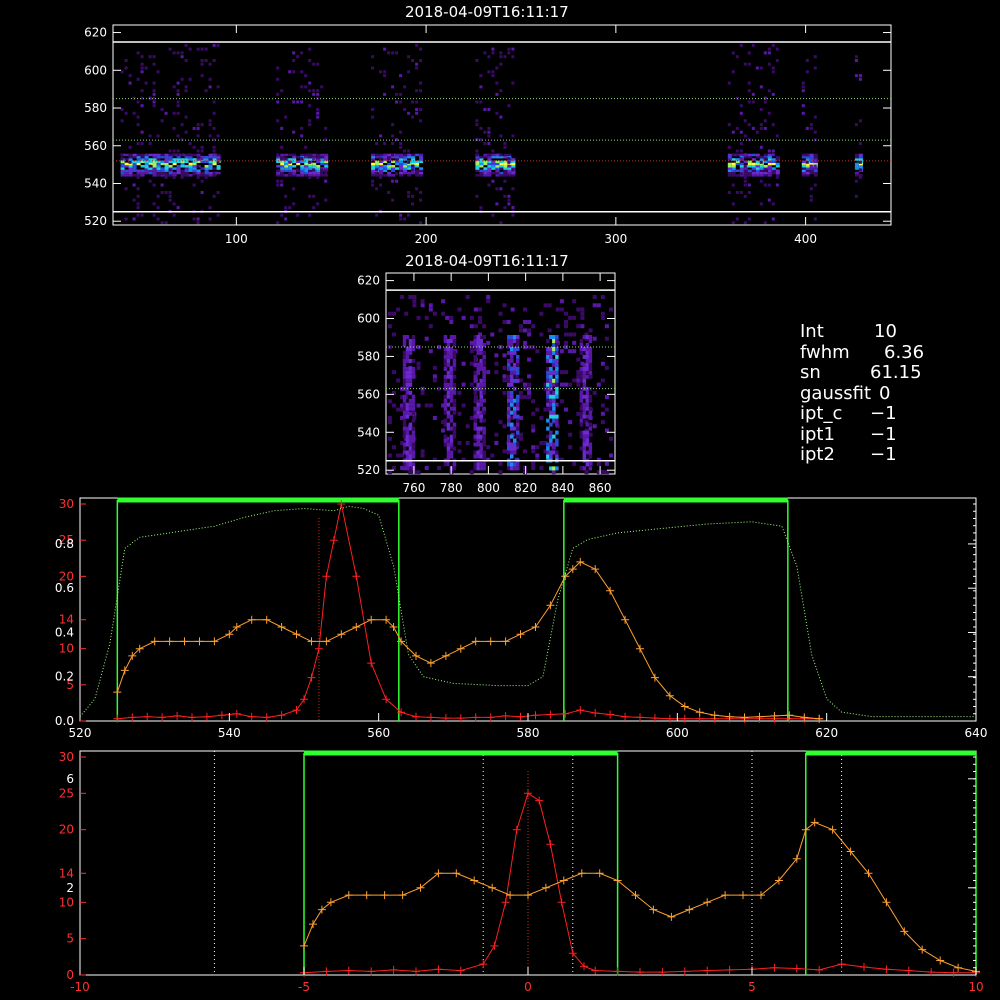 This screenshot has height=1000, width=1000. I want to click on param-key: ipt2, so click(817, 454).